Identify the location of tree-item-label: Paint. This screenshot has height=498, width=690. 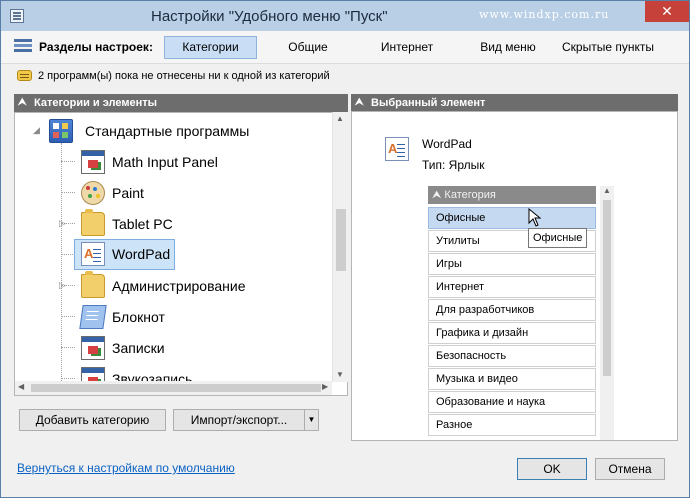
(128, 193).